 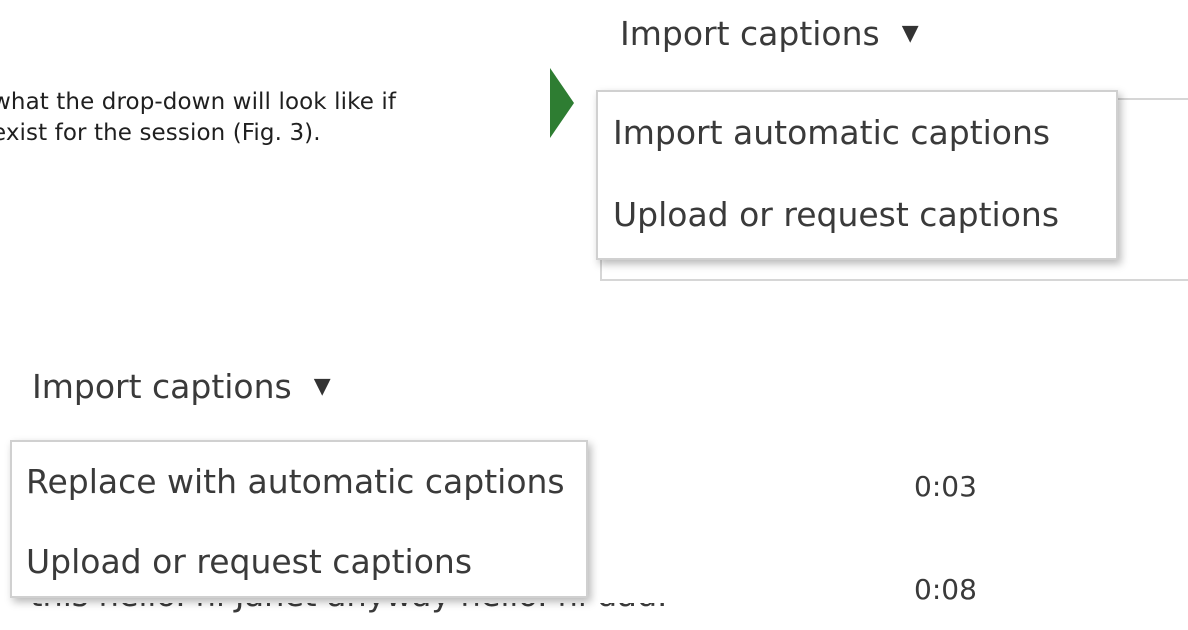 I want to click on import-captions-dropdown-top: Import captions ▼, so click(x=769, y=33).